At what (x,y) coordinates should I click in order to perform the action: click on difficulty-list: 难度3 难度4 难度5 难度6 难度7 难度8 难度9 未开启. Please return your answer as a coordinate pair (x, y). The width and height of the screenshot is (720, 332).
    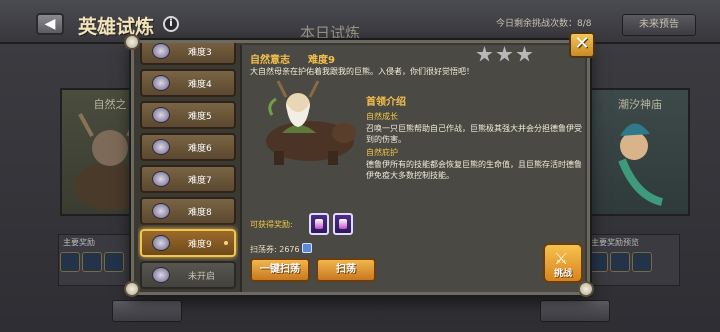
    Looking at the image, I should click on (188, 167).